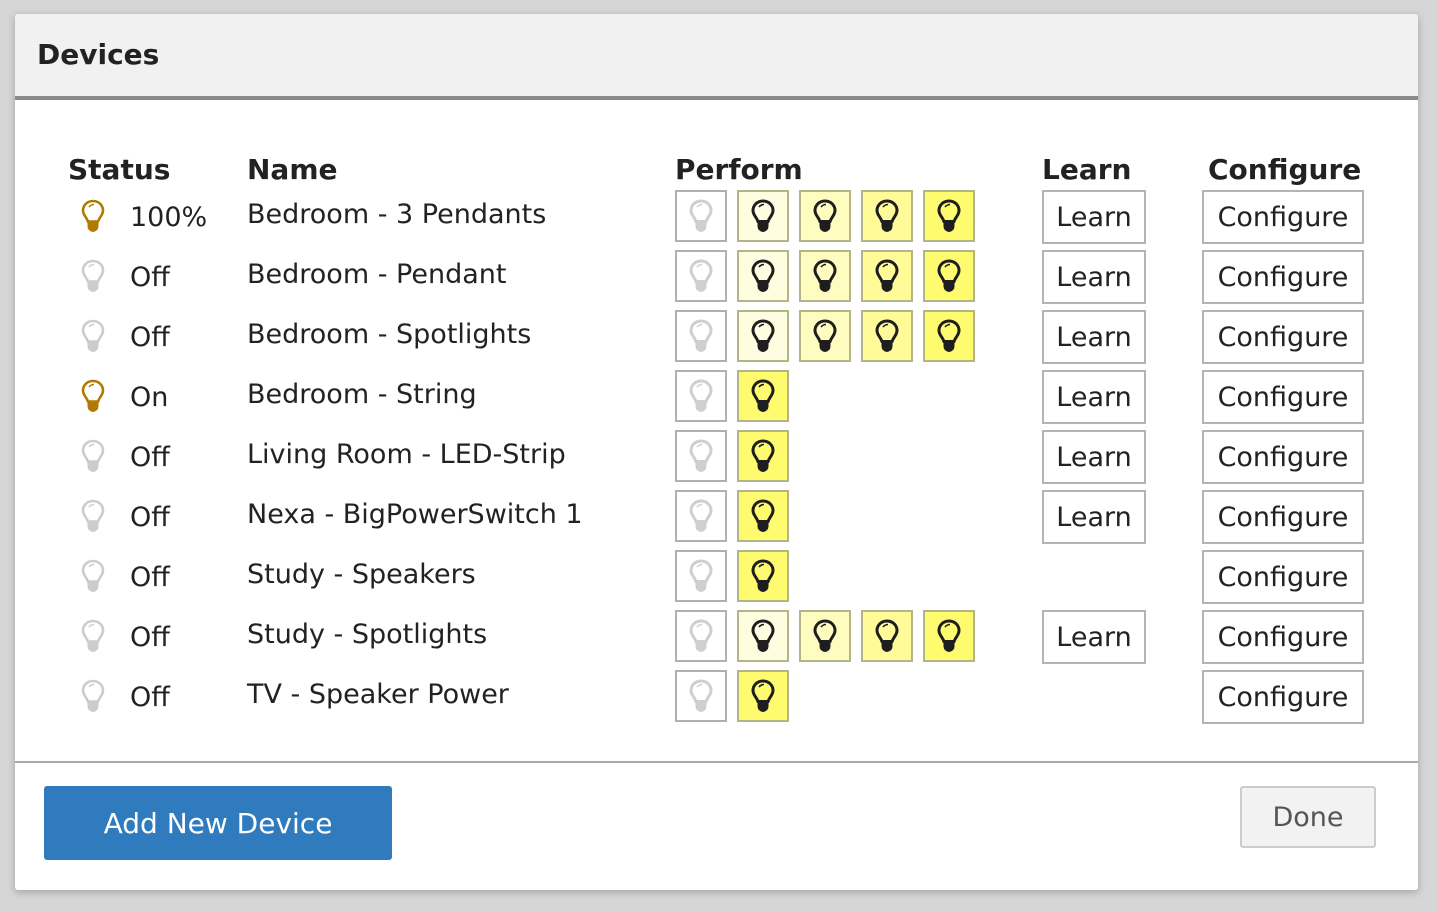 This screenshot has width=1438, height=912. I want to click on device-name: Bedroom - 3 Pendants, so click(397, 214).